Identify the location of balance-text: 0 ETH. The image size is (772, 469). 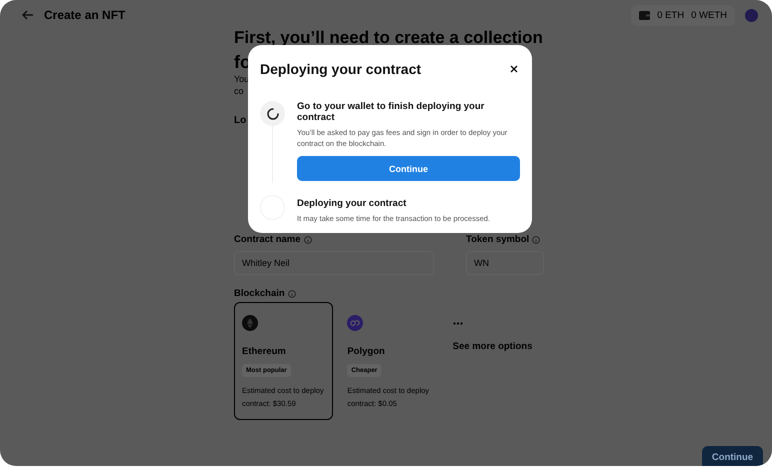
(670, 15).